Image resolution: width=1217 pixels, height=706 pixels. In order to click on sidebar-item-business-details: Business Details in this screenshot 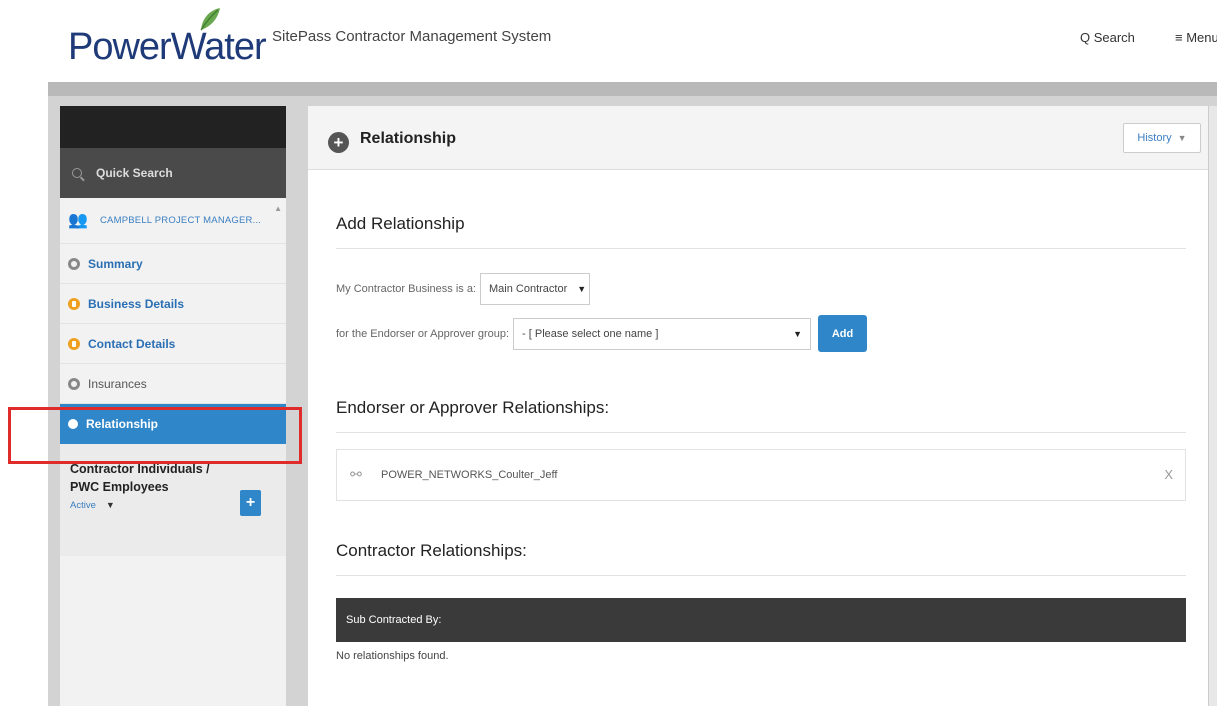, I will do `click(173, 304)`.